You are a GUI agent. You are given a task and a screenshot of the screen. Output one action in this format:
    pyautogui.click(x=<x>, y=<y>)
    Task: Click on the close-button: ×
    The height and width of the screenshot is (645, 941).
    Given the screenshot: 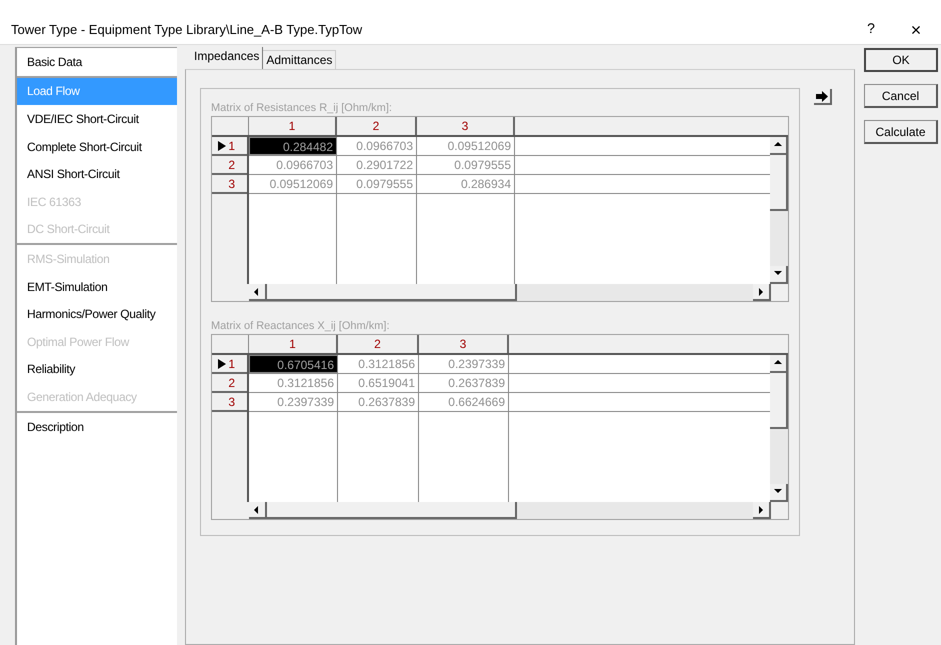 What is the action you would take?
    pyautogui.click(x=916, y=30)
    